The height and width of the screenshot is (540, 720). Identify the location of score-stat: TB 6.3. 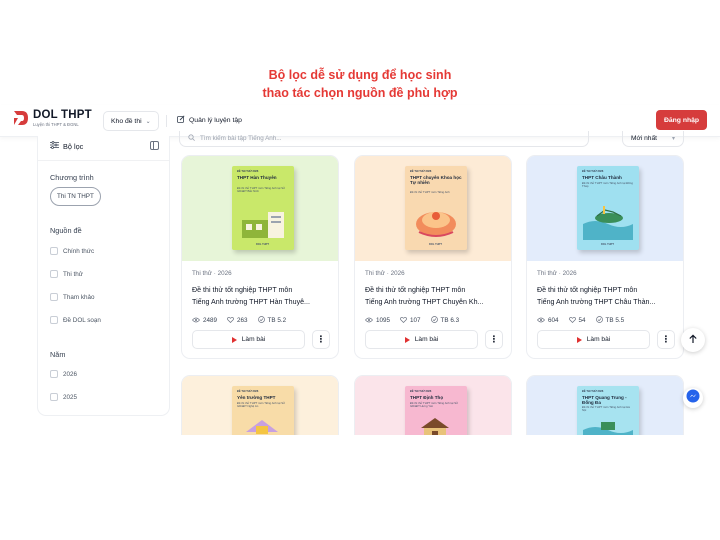
(445, 320).